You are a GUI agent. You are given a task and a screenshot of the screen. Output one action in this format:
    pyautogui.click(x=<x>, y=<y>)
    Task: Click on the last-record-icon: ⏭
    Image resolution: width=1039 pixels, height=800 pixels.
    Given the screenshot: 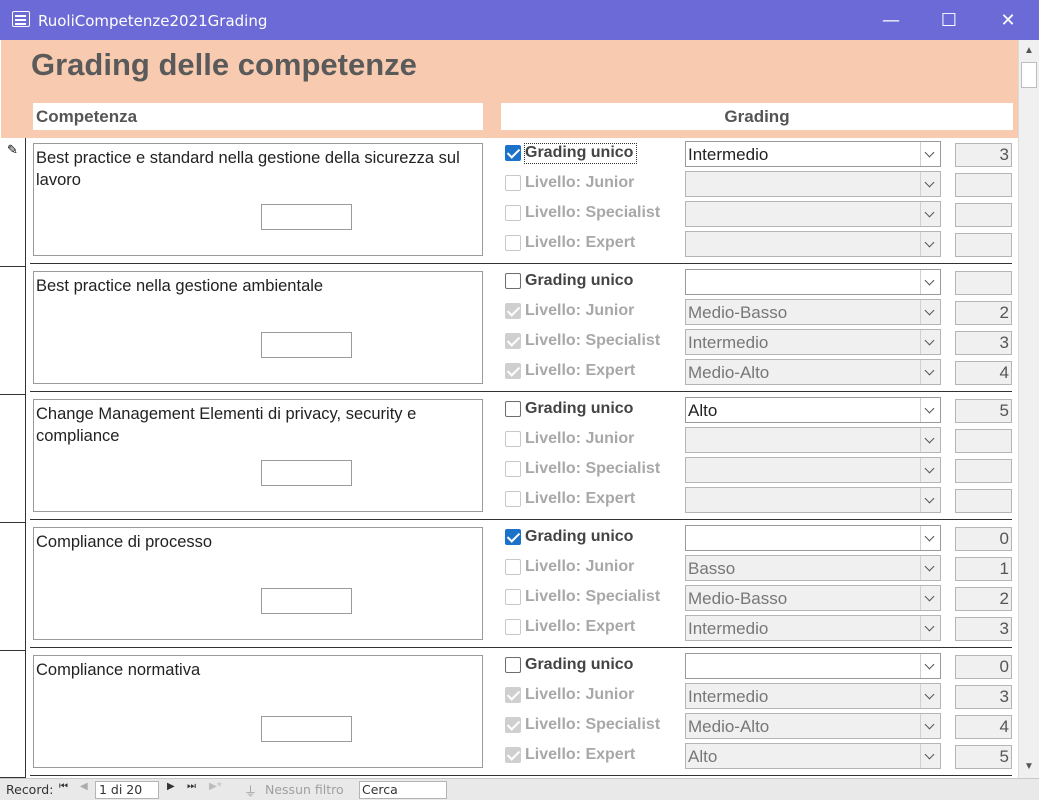 What is the action you would take?
    pyautogui.click(x=191, y=786)
    